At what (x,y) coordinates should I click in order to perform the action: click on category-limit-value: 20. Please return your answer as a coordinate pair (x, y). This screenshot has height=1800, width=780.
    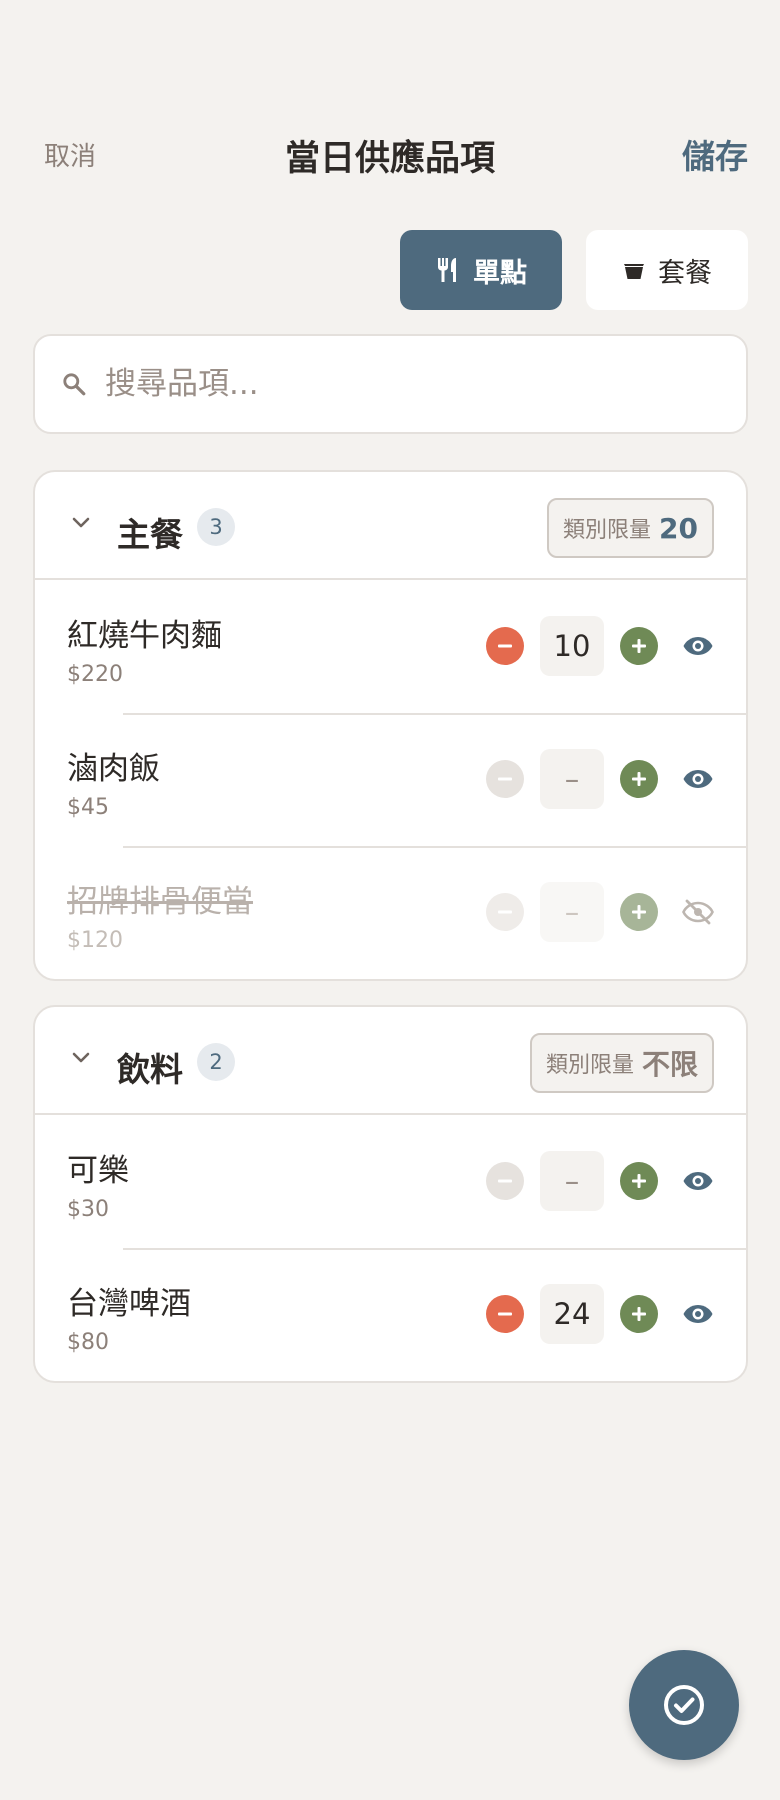
    Looking at the image, I should click on (678, 528).